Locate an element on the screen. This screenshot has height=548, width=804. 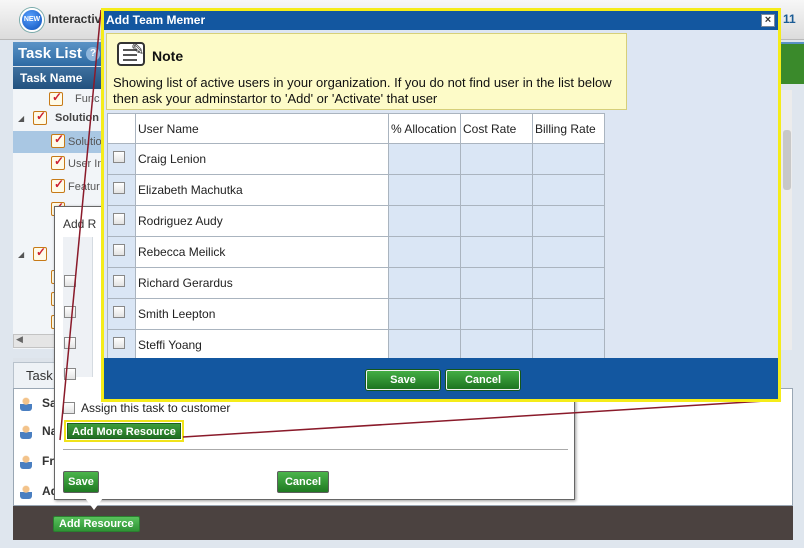
table-row: Elizabeth Machutka is located at coordinates (356, 190).